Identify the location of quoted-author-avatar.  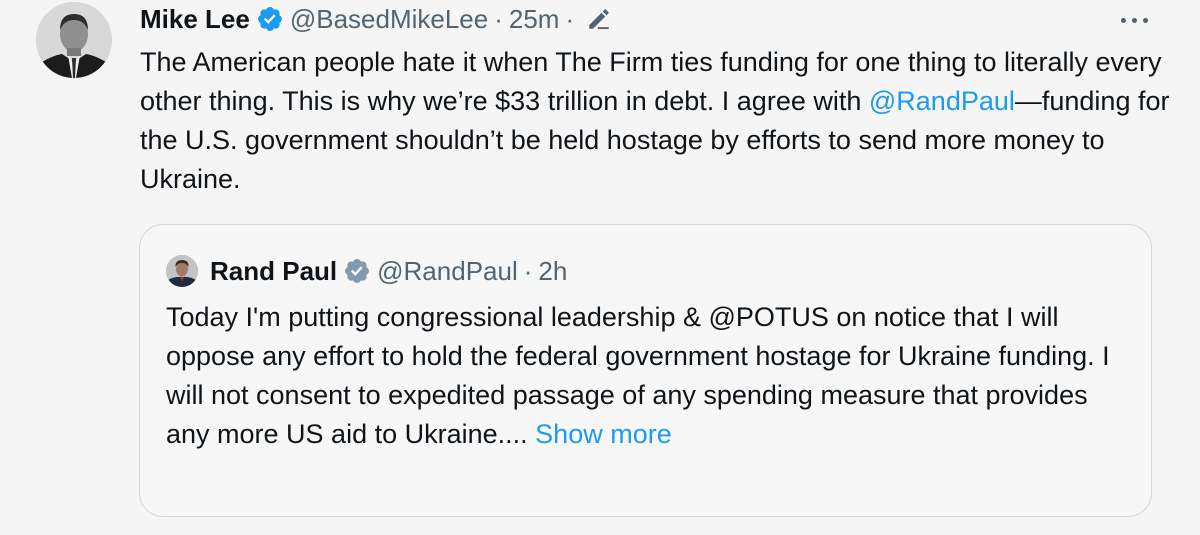
(182, 271).